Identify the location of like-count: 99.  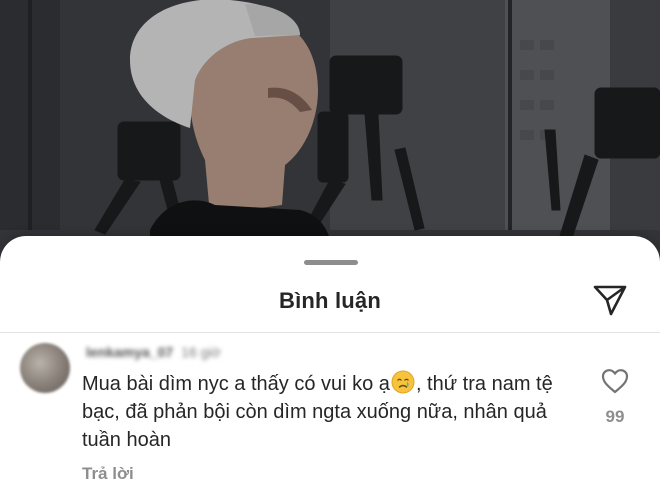
(615, 416).